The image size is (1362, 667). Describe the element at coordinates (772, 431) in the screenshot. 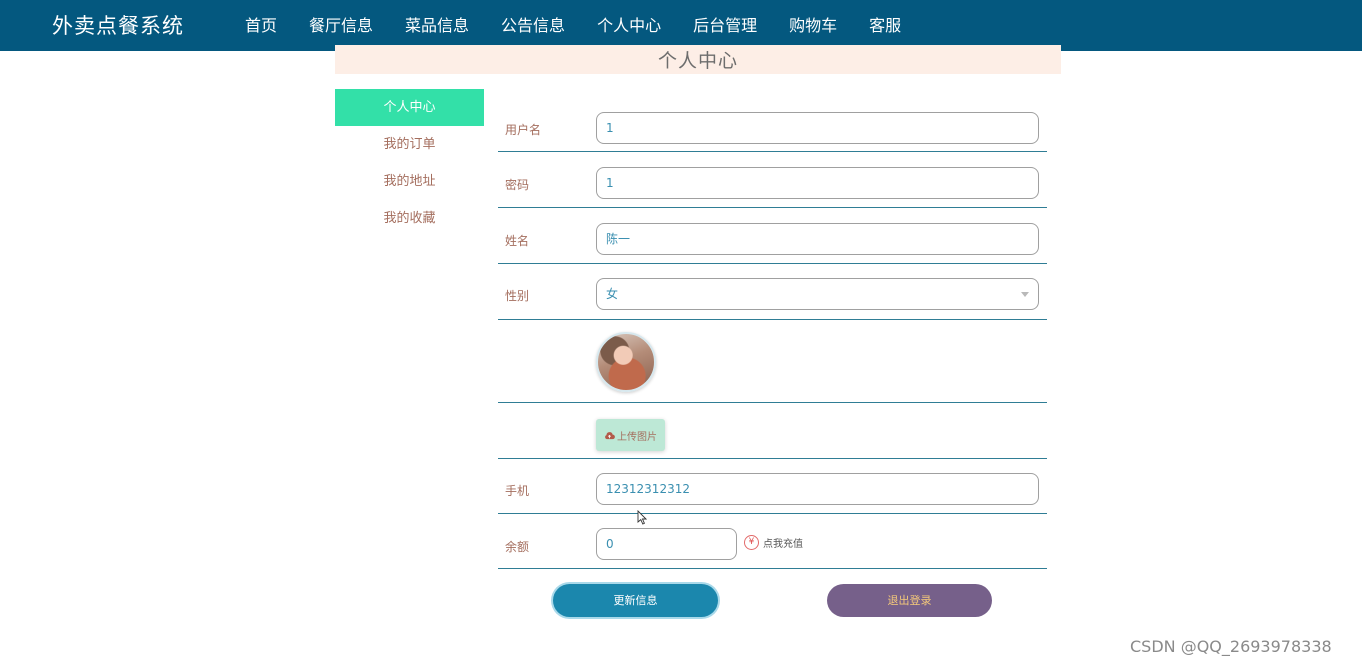

I see `form-row-upload: 上传图片` at that location.